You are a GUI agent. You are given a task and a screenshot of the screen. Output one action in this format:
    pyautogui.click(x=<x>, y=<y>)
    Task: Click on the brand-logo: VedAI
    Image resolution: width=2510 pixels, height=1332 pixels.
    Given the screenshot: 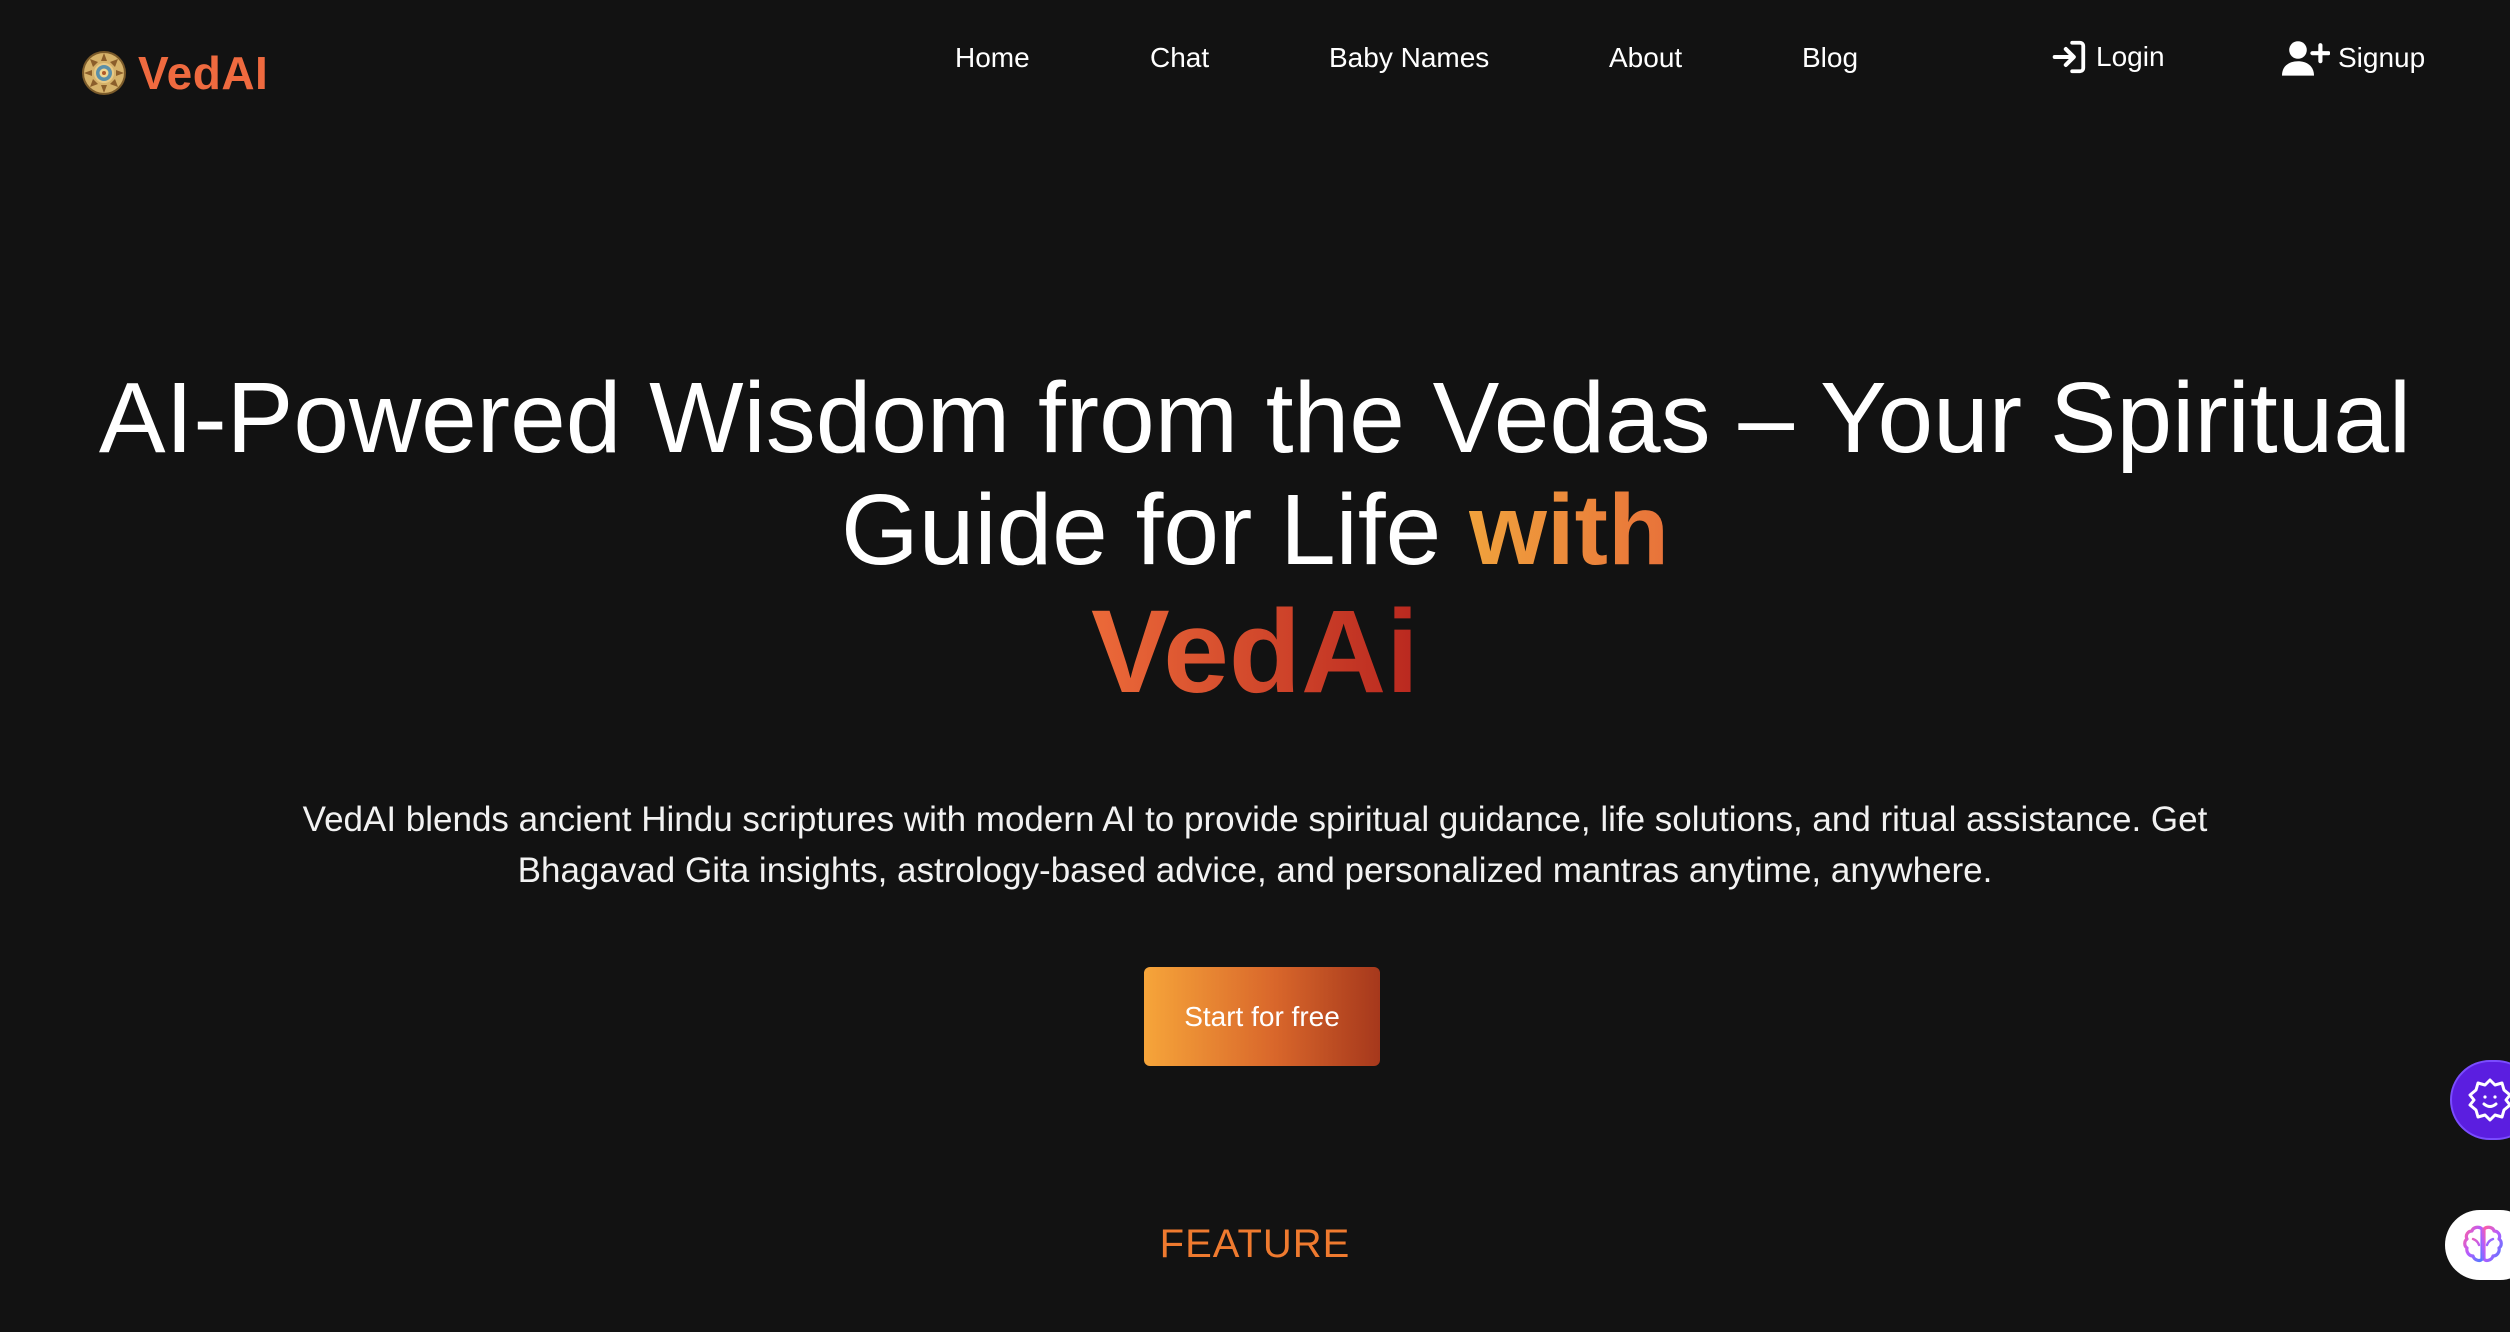 What is the action you would take?
    pyautogui.click(x=174, y=73)
    